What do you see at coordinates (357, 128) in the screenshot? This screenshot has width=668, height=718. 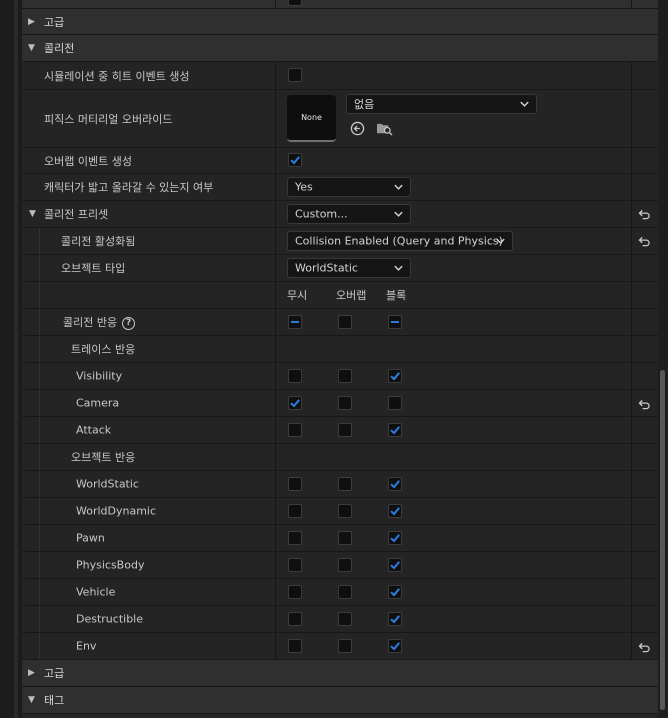 I see `browse-asset-icon` at bounding box center [357, 128].